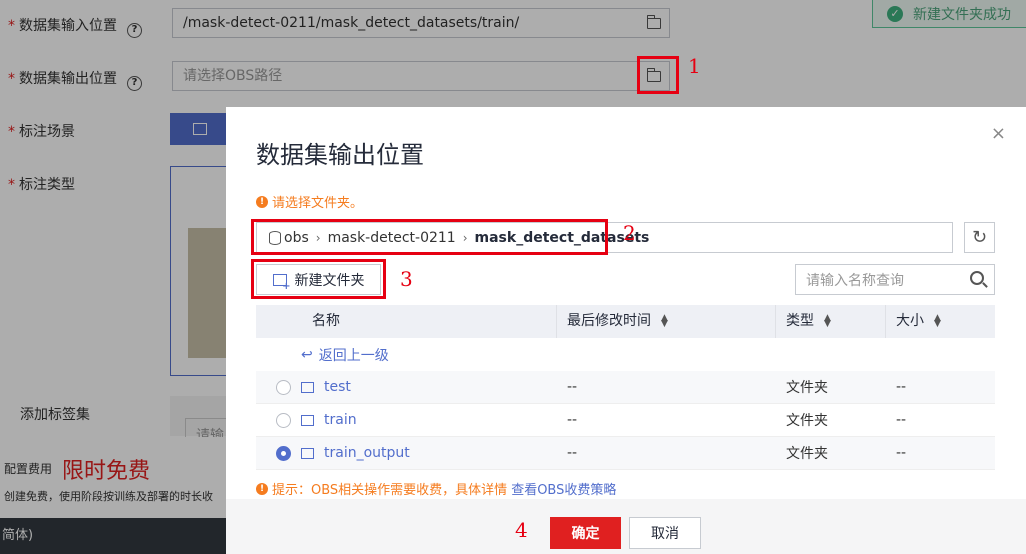 The width and height of the screenshot is (1026, 554). I want to click on table-row: test -- 文件夹 --, so click(625, 387).